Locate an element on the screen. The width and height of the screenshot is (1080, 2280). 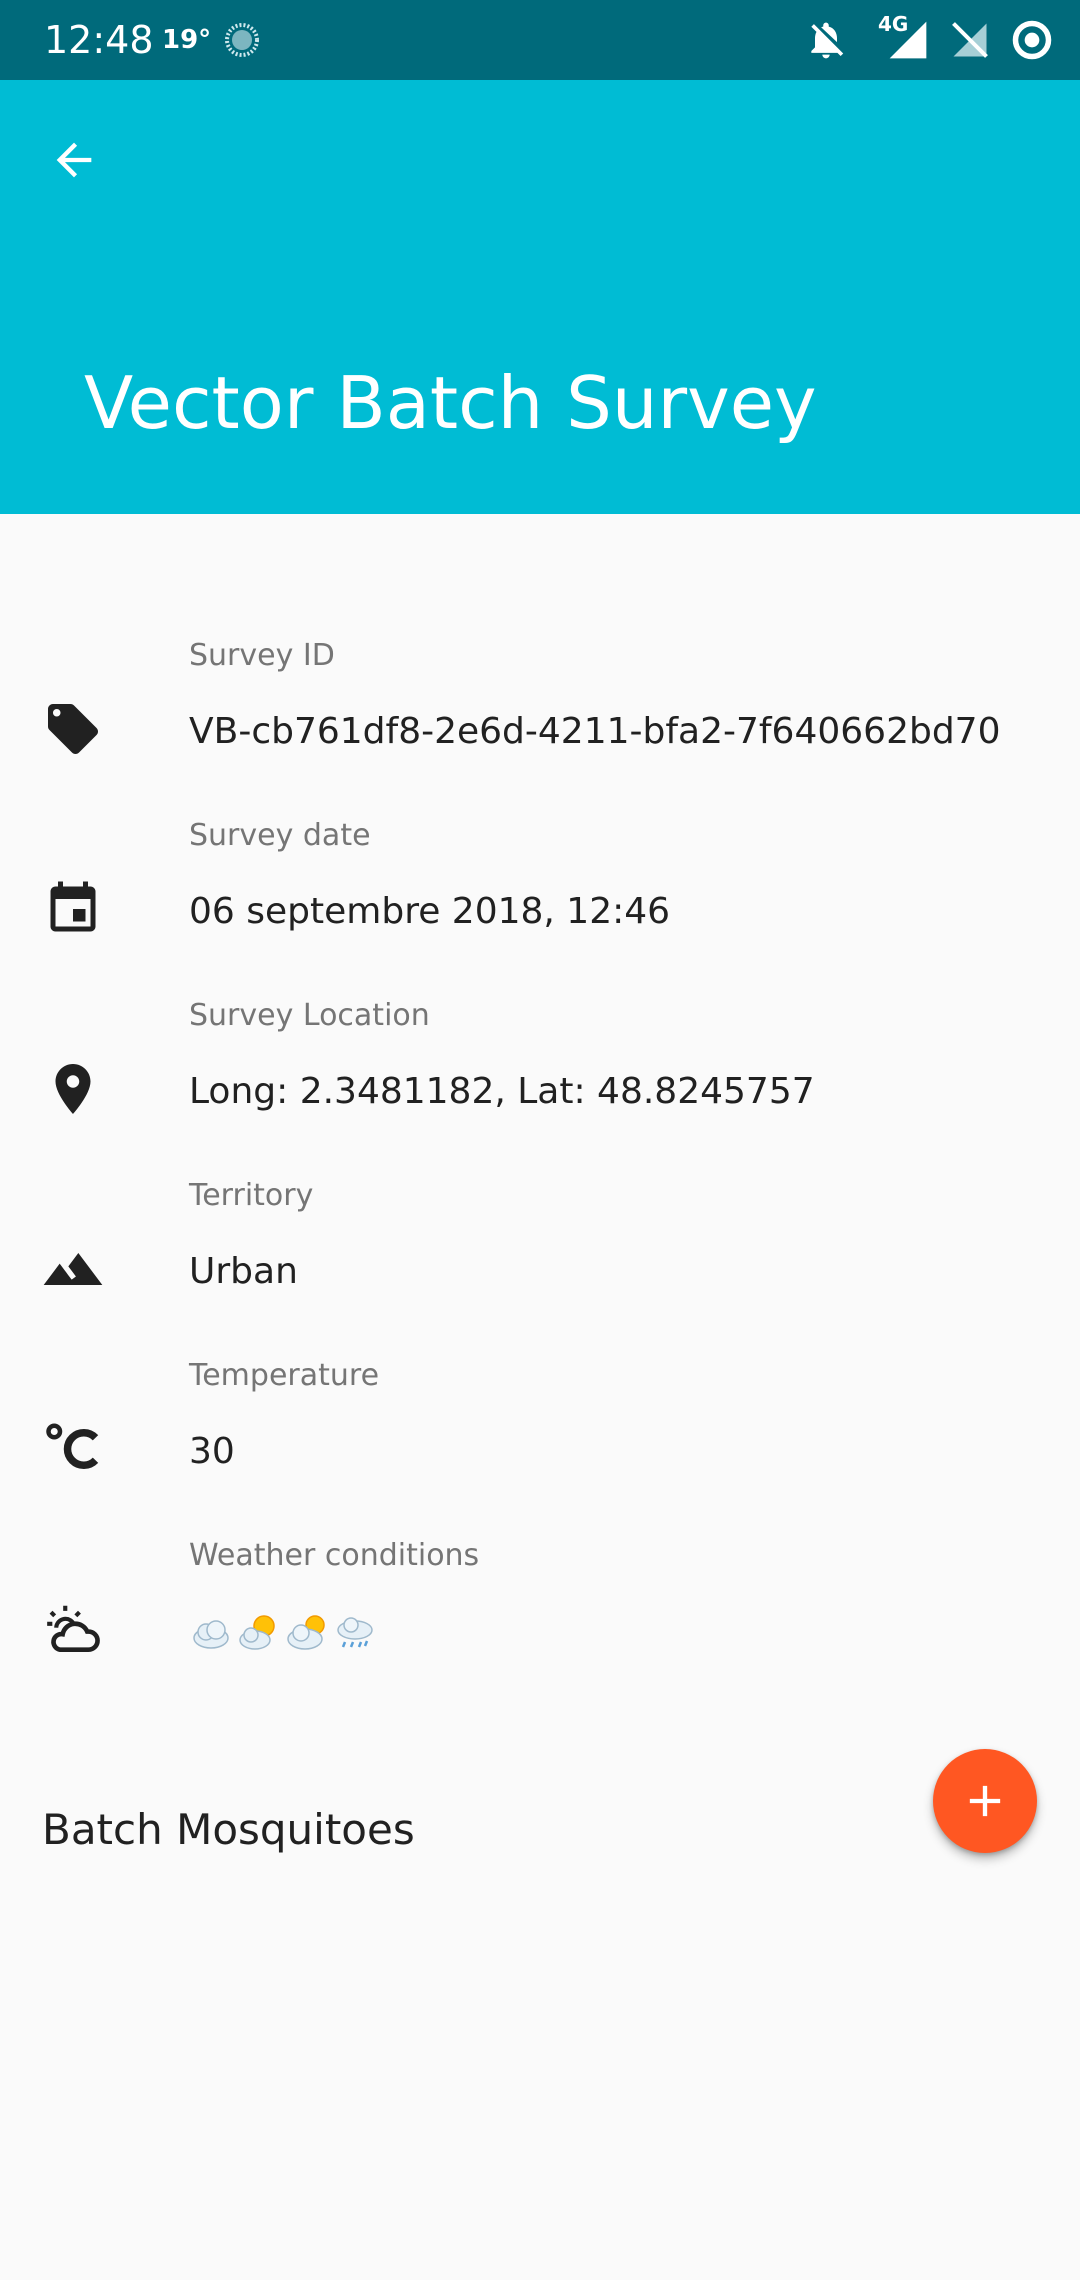
detail-label: Weather conditions is located at coordinates (334, 1555).